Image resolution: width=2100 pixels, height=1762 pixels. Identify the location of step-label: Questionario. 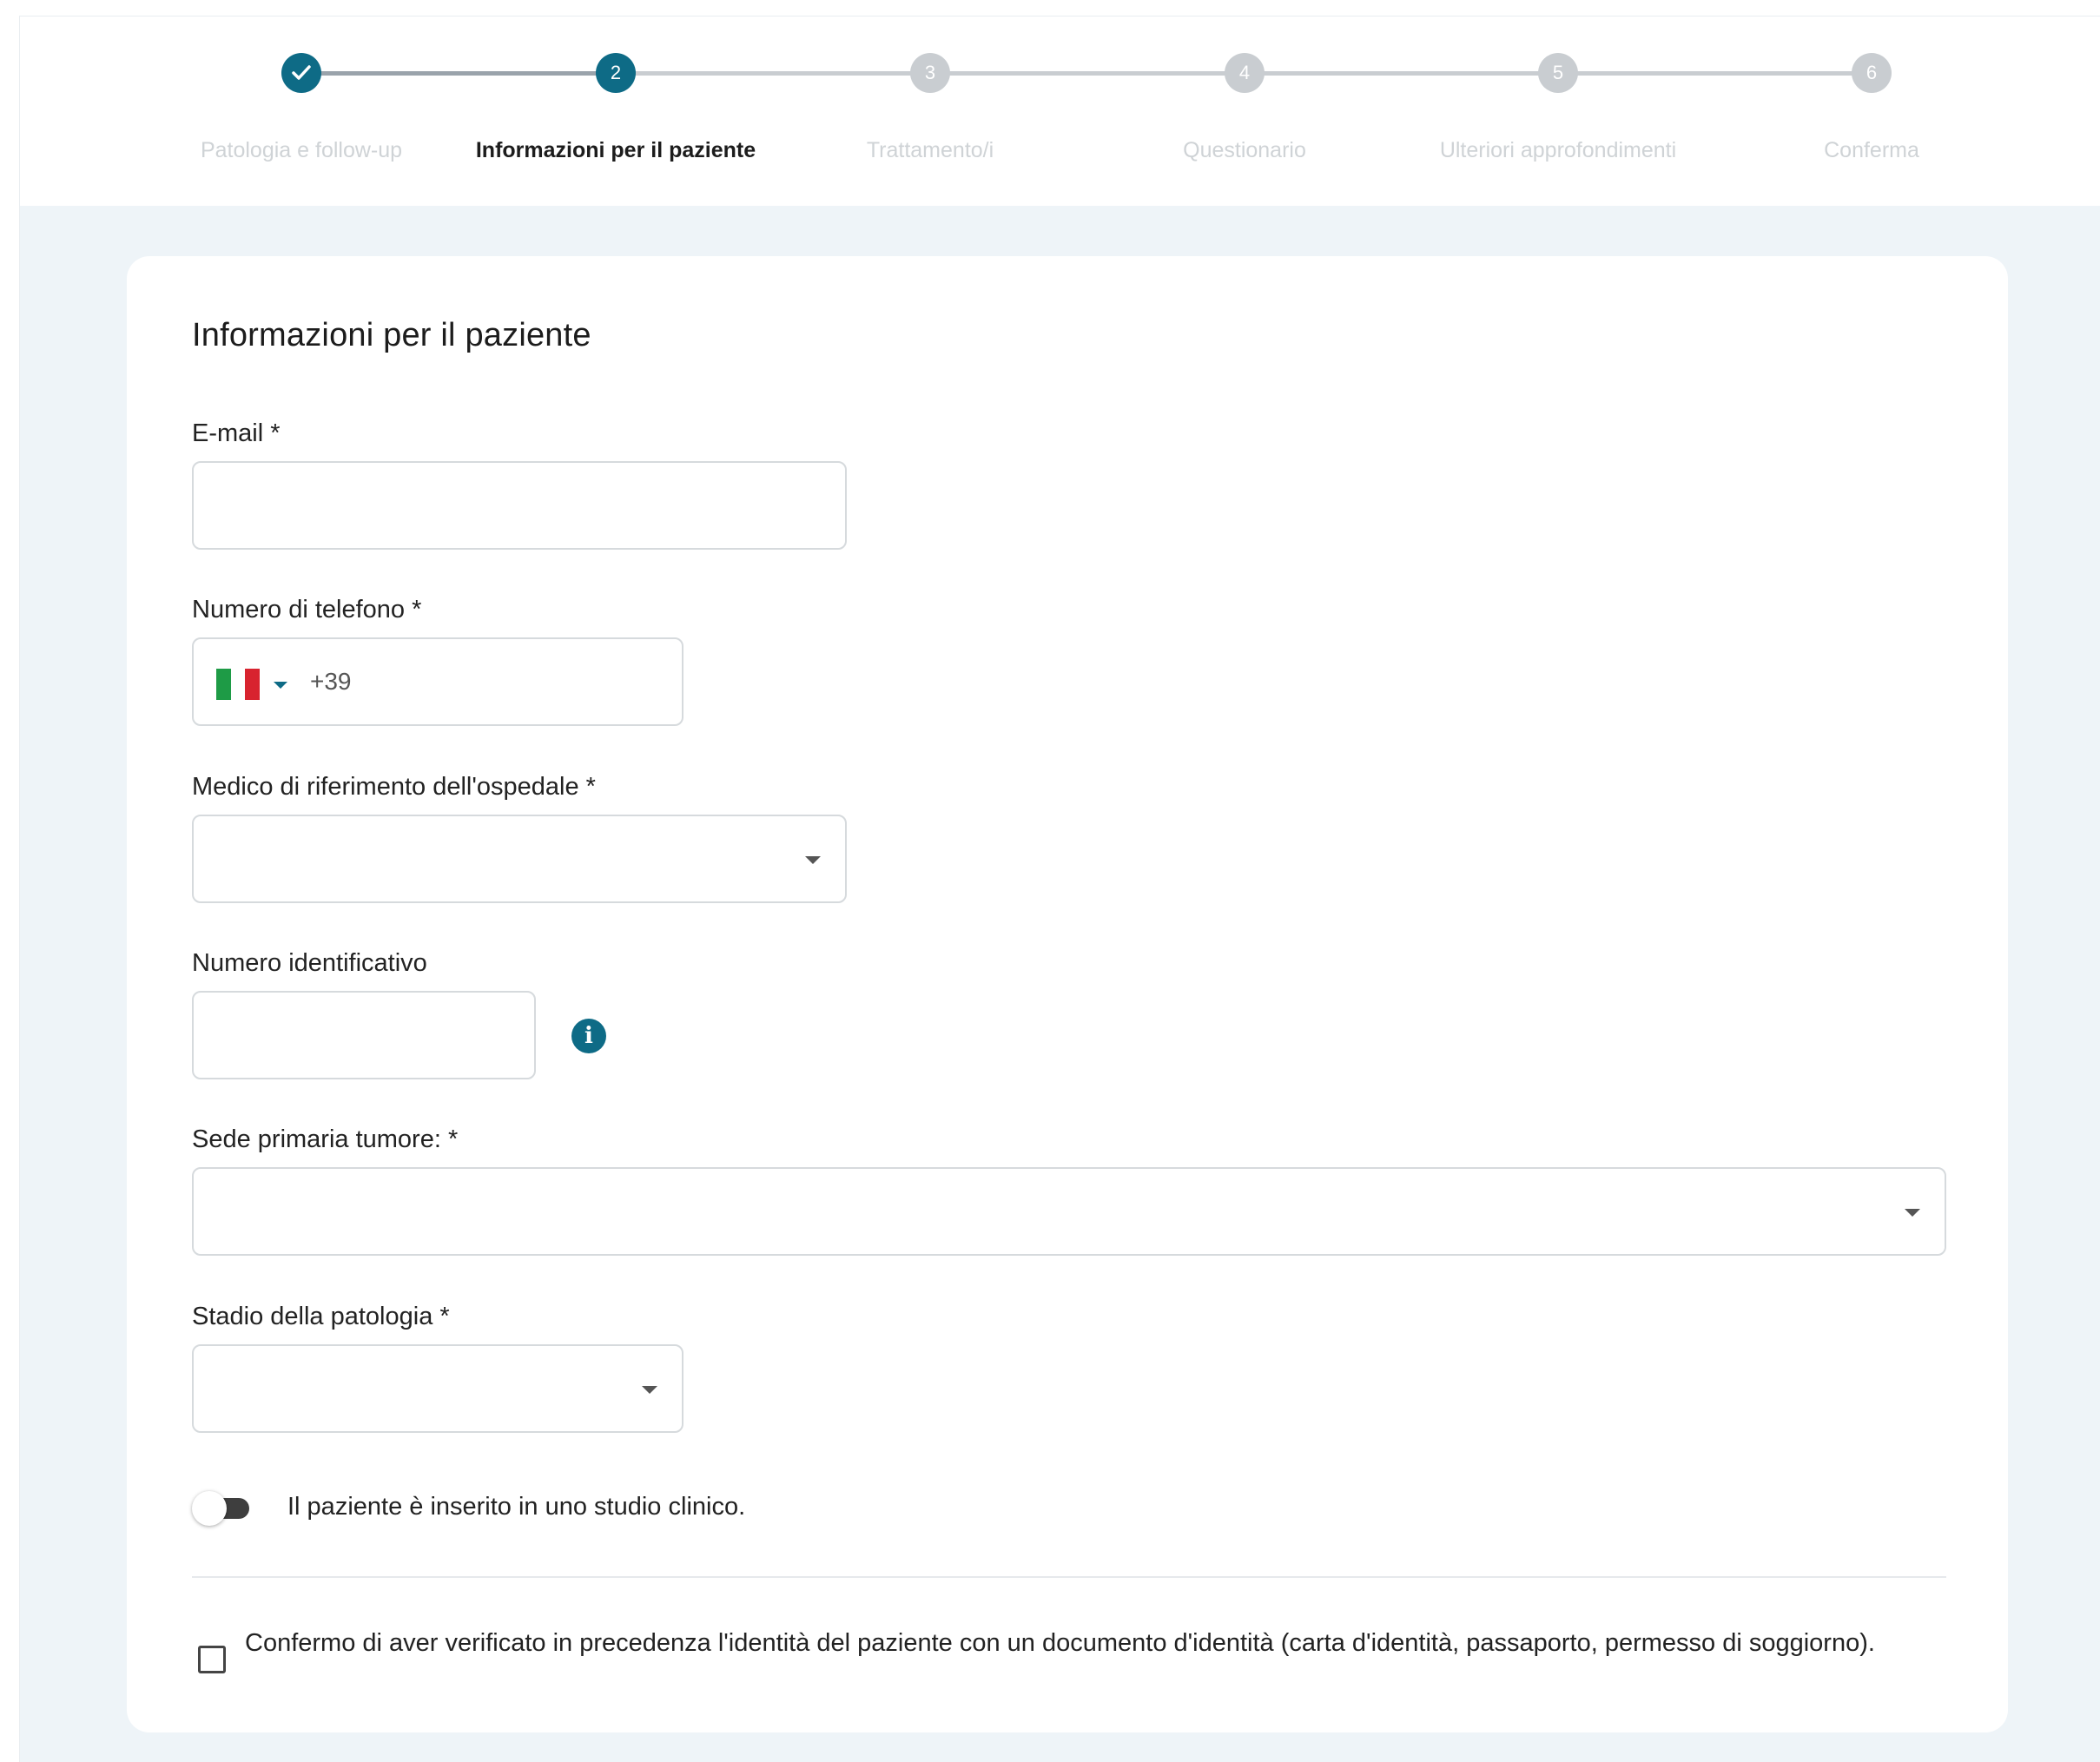
(1244, 150).